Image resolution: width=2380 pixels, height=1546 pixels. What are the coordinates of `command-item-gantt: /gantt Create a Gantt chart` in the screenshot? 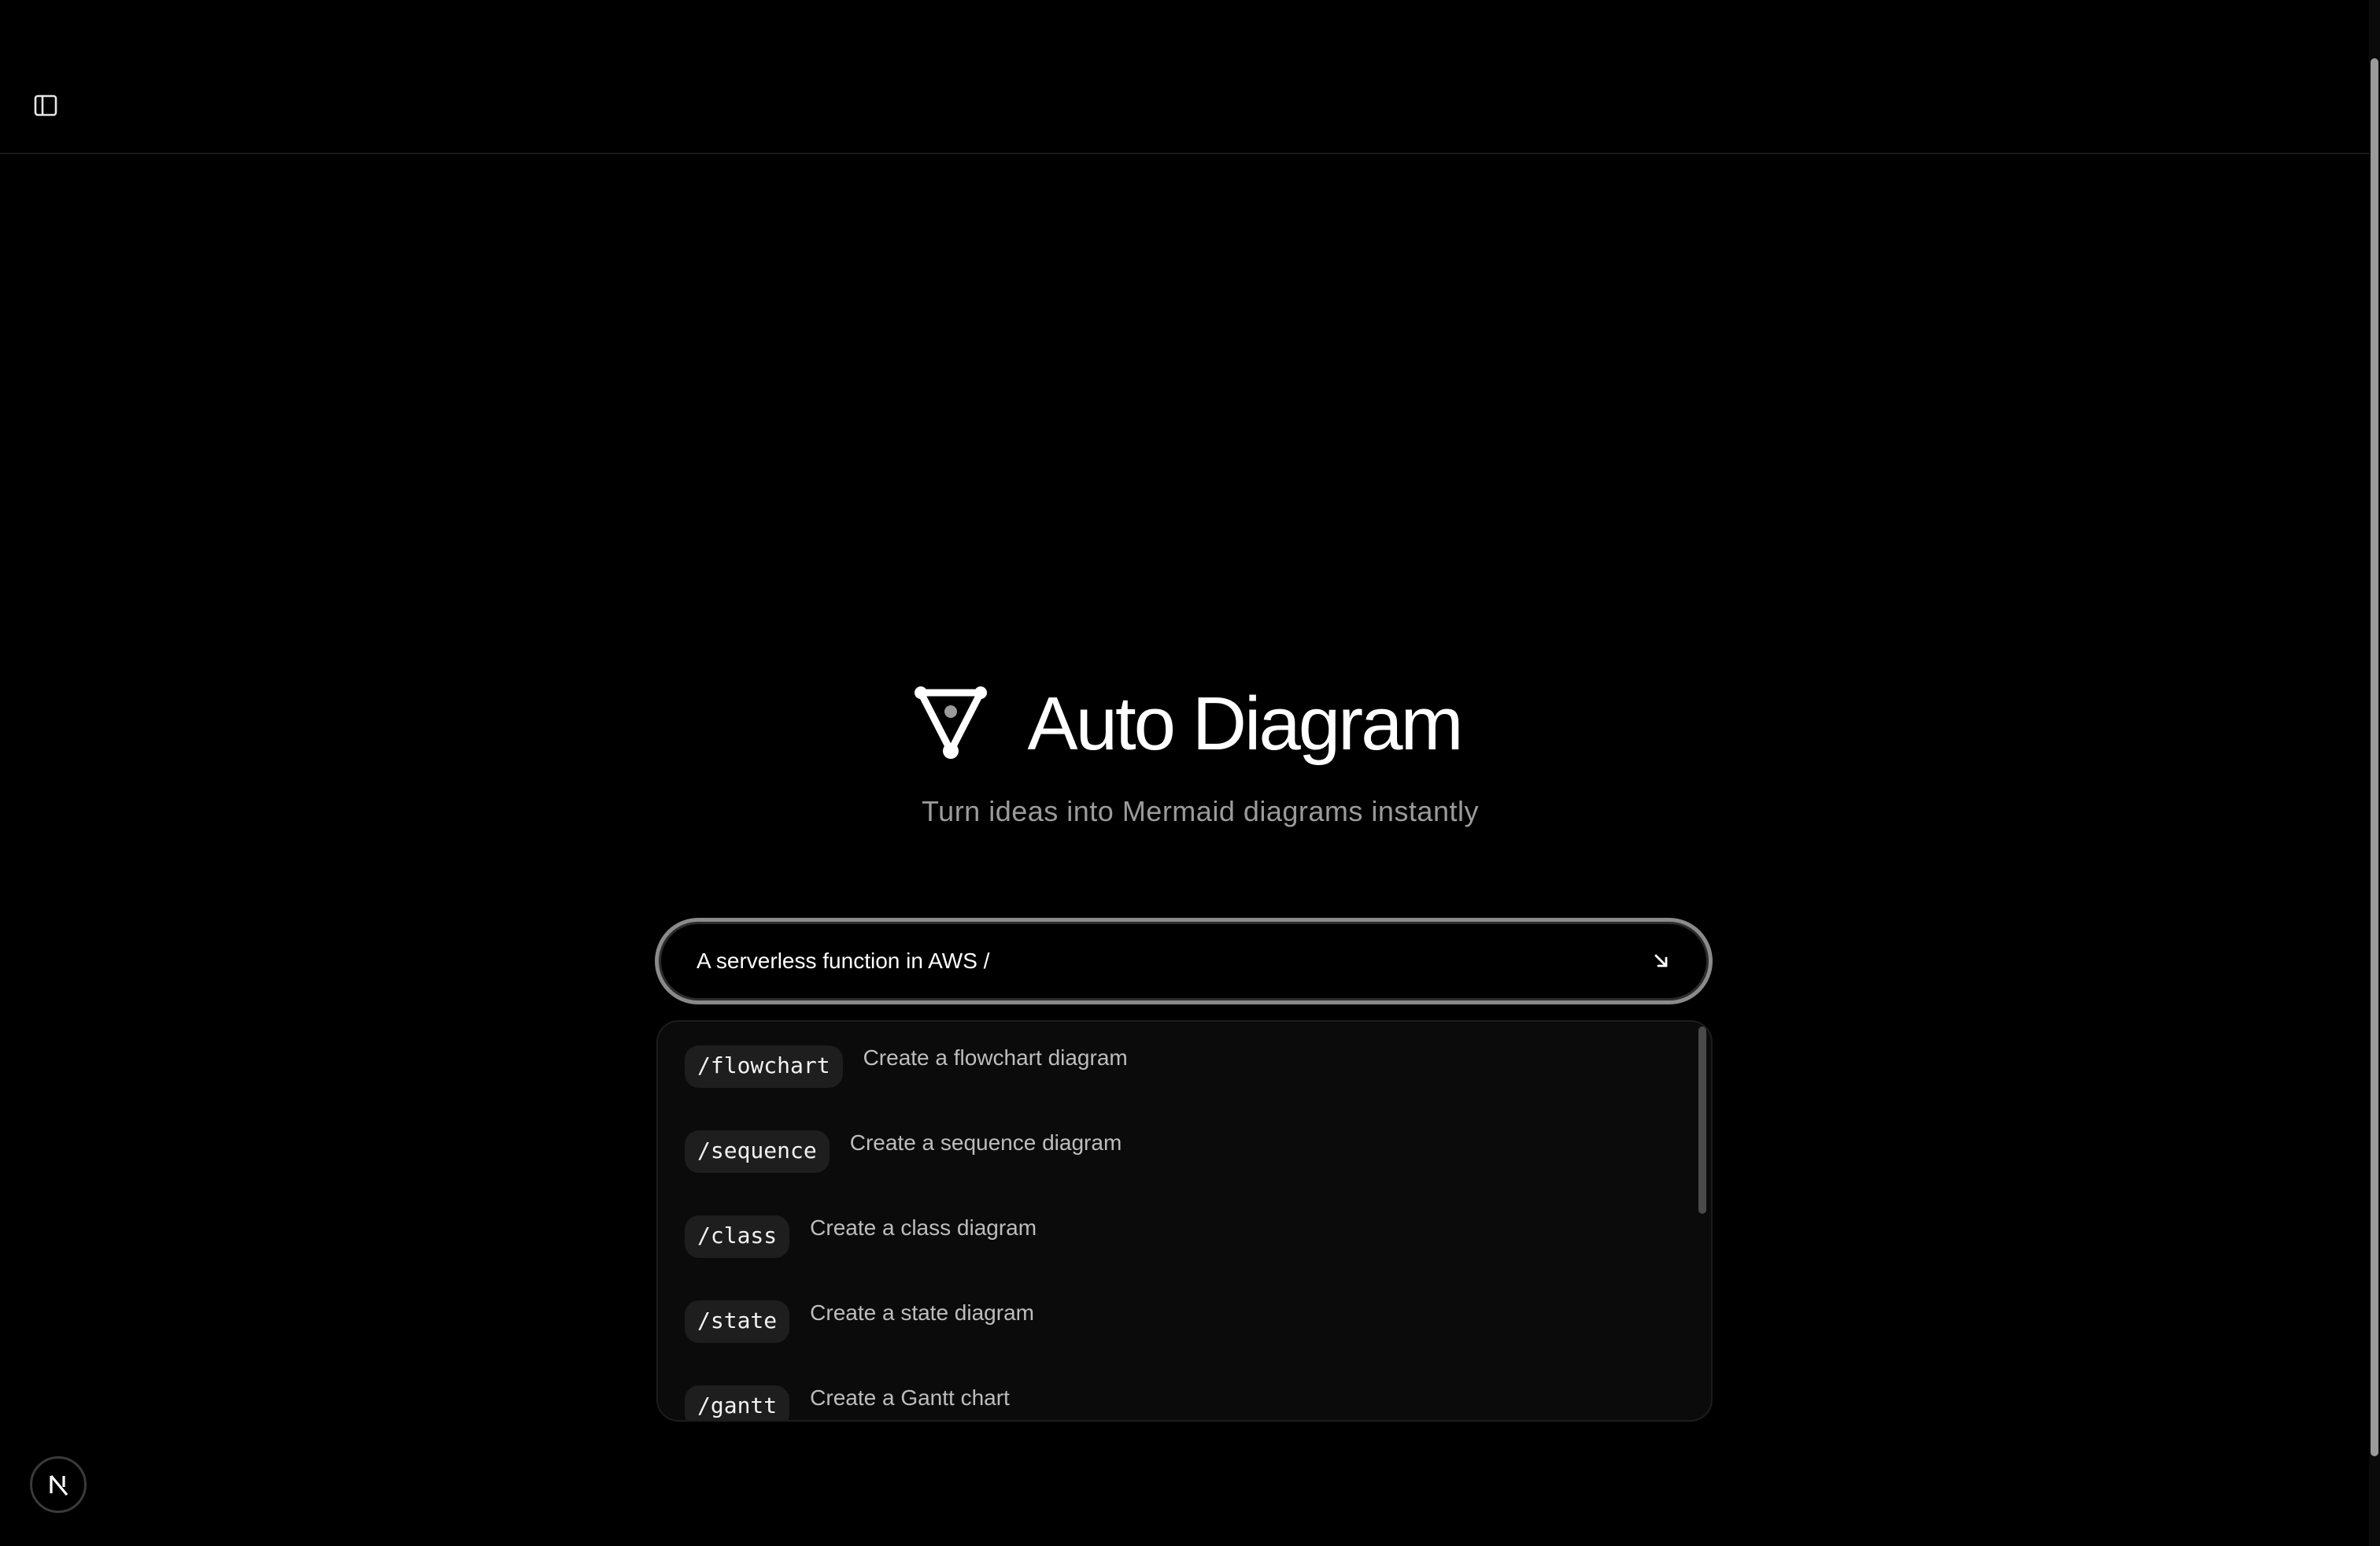 It's located at (847, 1391).